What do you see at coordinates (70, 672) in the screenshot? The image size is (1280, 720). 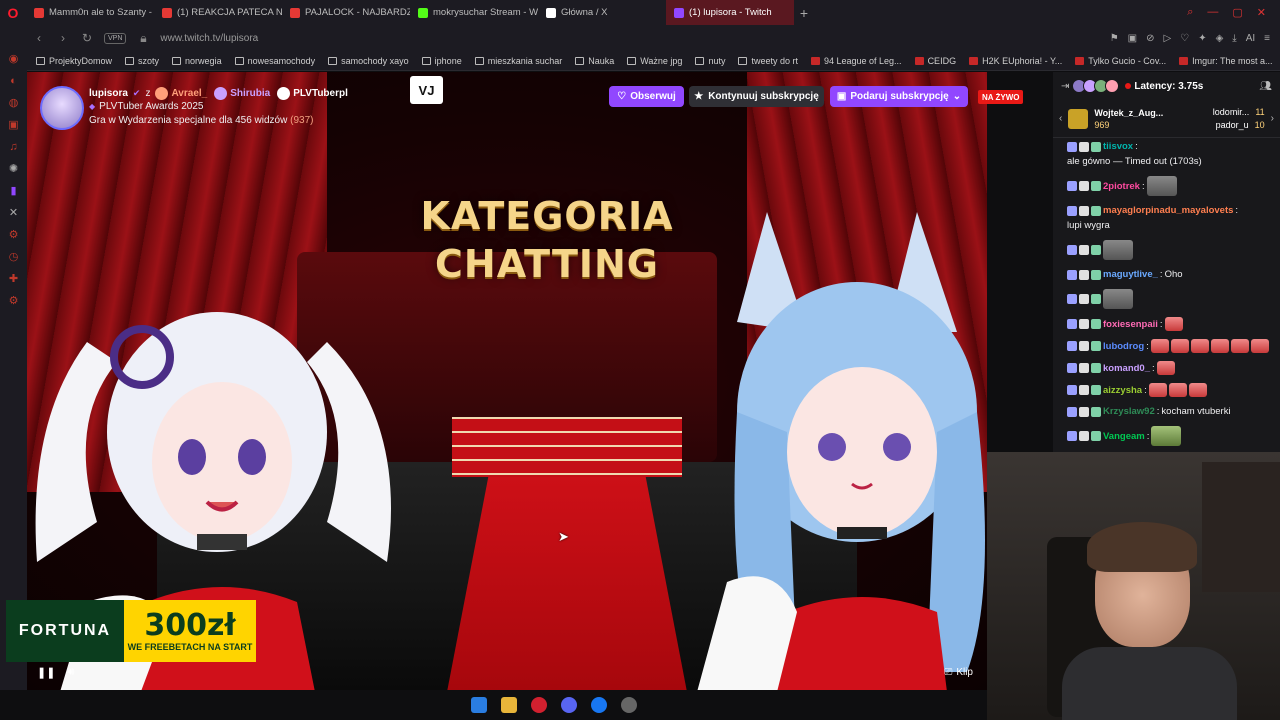 I see `volume-icon: 🔊︎` at bounding box center [70, 672].